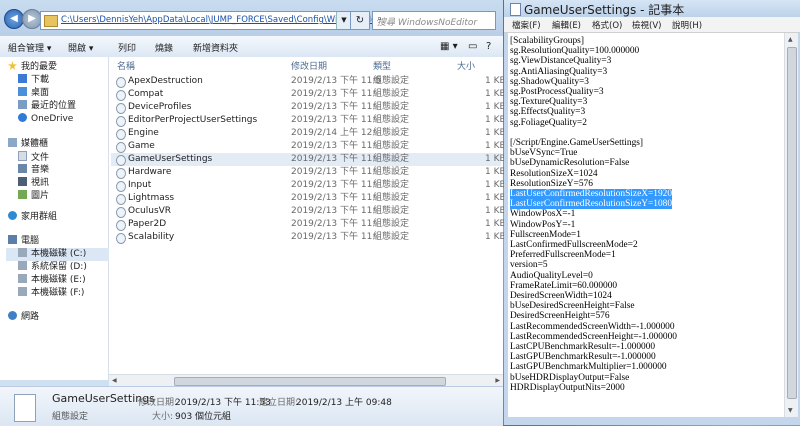 The image size is (800, 426). Describe the element at coordinates (52, 280) in the screenshot. I see `nav-drive-e: 本機磁碟 (E:)` at that location.